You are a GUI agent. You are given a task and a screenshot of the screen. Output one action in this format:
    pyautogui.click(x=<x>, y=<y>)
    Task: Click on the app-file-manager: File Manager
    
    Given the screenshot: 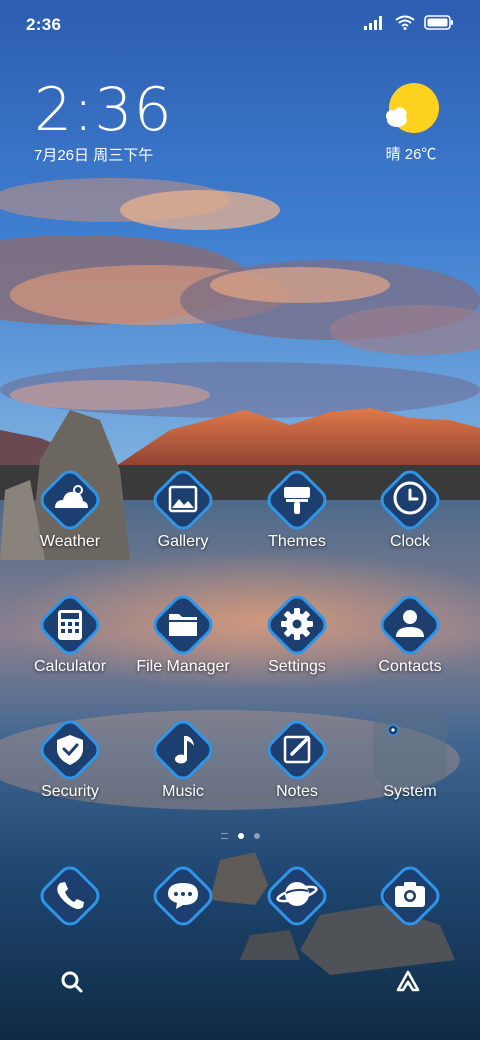 What is the action you would take?
    pyautogui.click(x=183, y=630)
    